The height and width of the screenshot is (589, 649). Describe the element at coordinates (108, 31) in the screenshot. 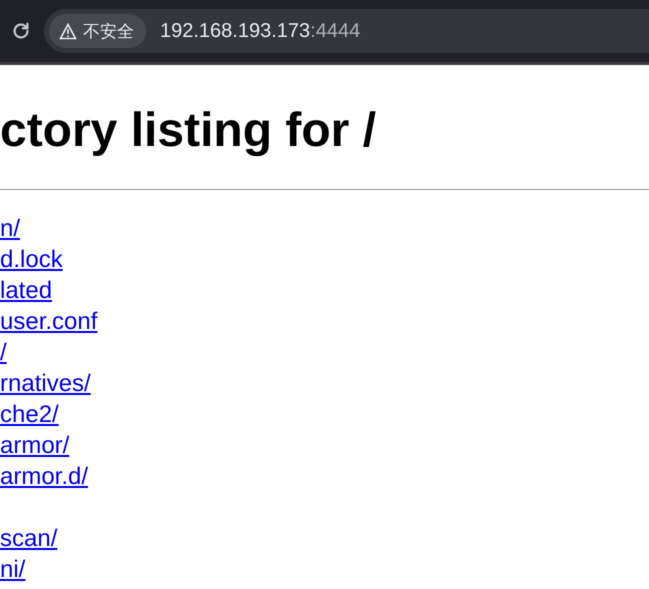

I see `security-label: 不安全` at that location.